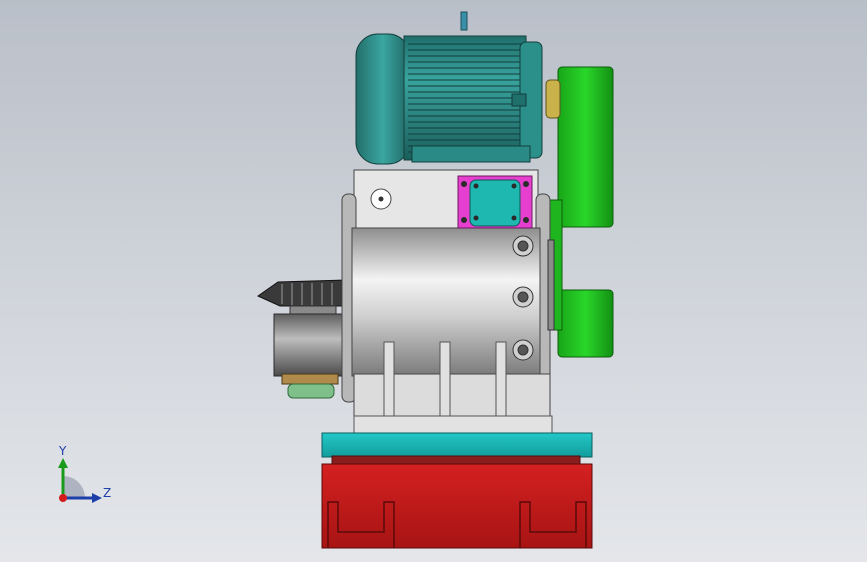 The height and width of the screenshot is (562, 867). What do you see at coordinates (62, 451) in the screenshot?
I see `triad-y-label: Y` at bounding box center [62, 451].